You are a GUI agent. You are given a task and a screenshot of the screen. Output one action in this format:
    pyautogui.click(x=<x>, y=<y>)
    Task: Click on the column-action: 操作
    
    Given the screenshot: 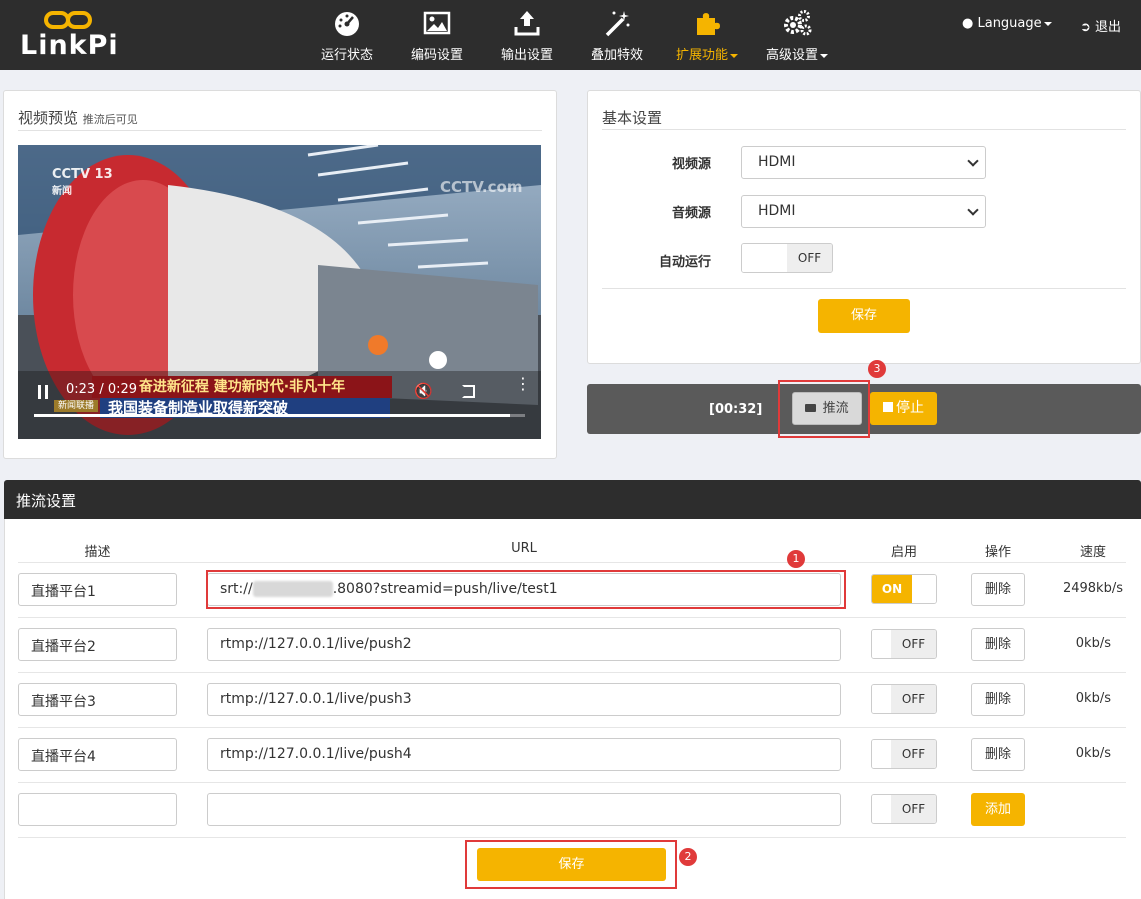 What is the action you would take?
    pyautogui.click(x=997, y=552)
    